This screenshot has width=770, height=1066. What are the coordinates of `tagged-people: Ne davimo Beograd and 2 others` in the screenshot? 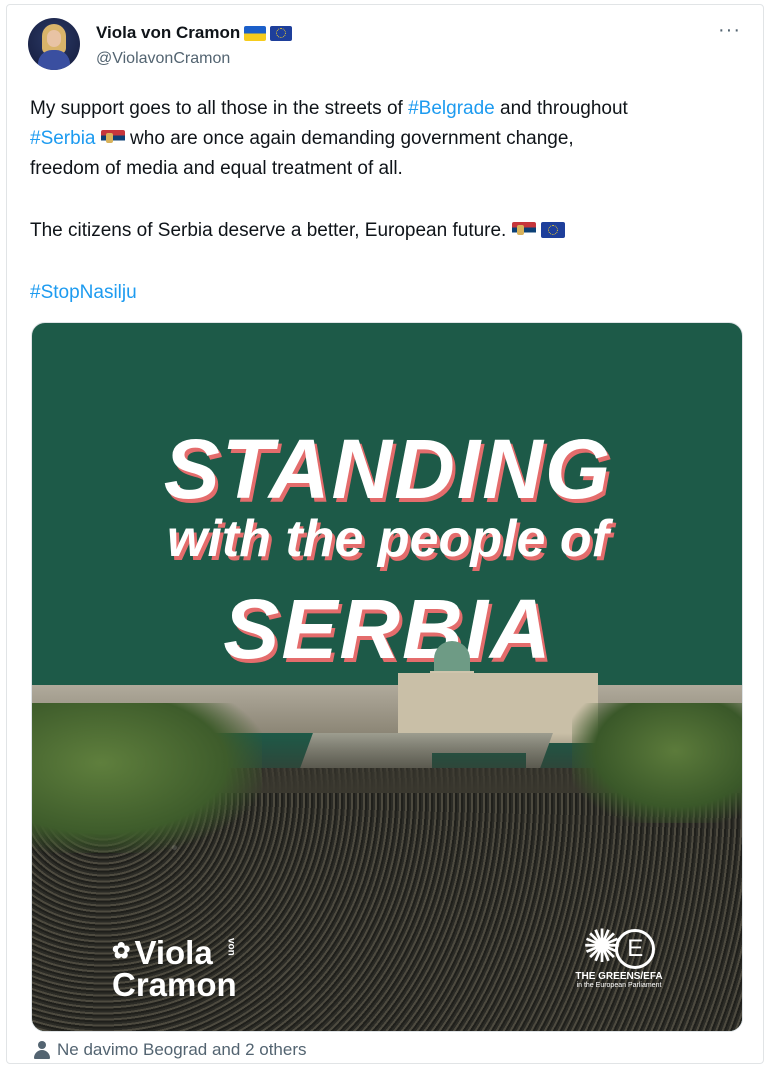 It's located at (170, 1050).